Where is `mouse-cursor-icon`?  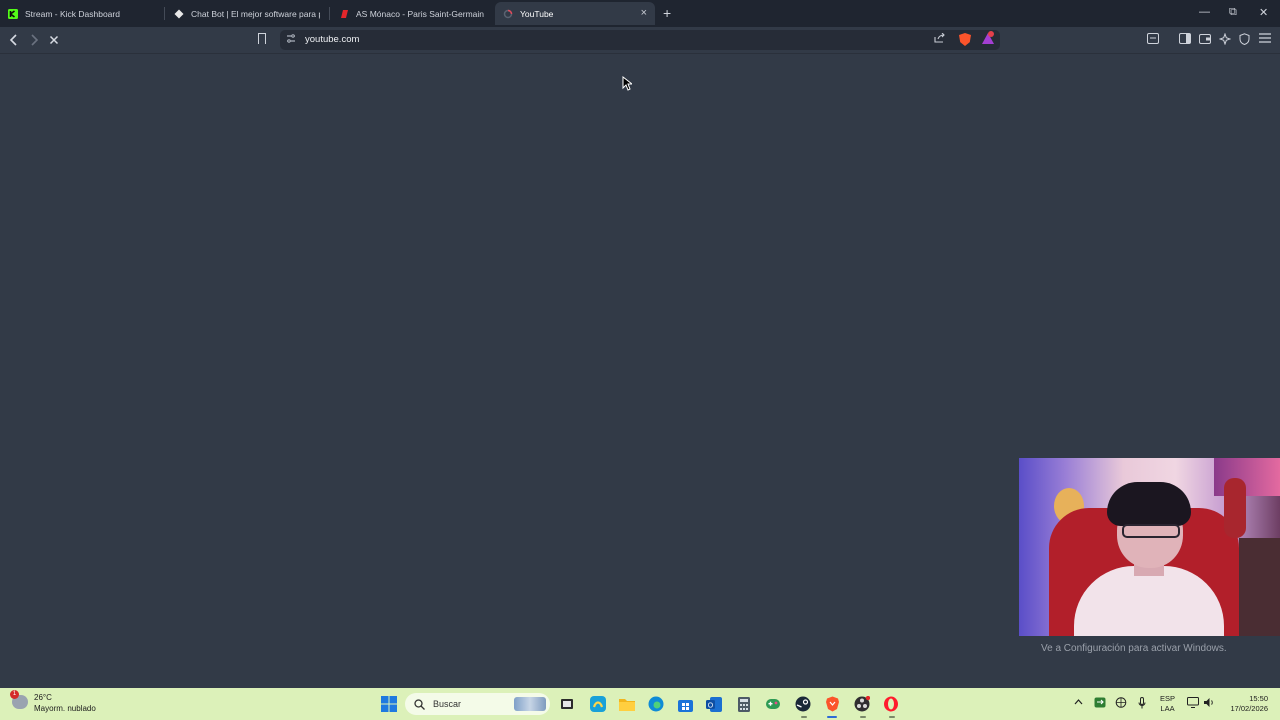 mouse-cursor-icon is located at coordinates (627, 83).